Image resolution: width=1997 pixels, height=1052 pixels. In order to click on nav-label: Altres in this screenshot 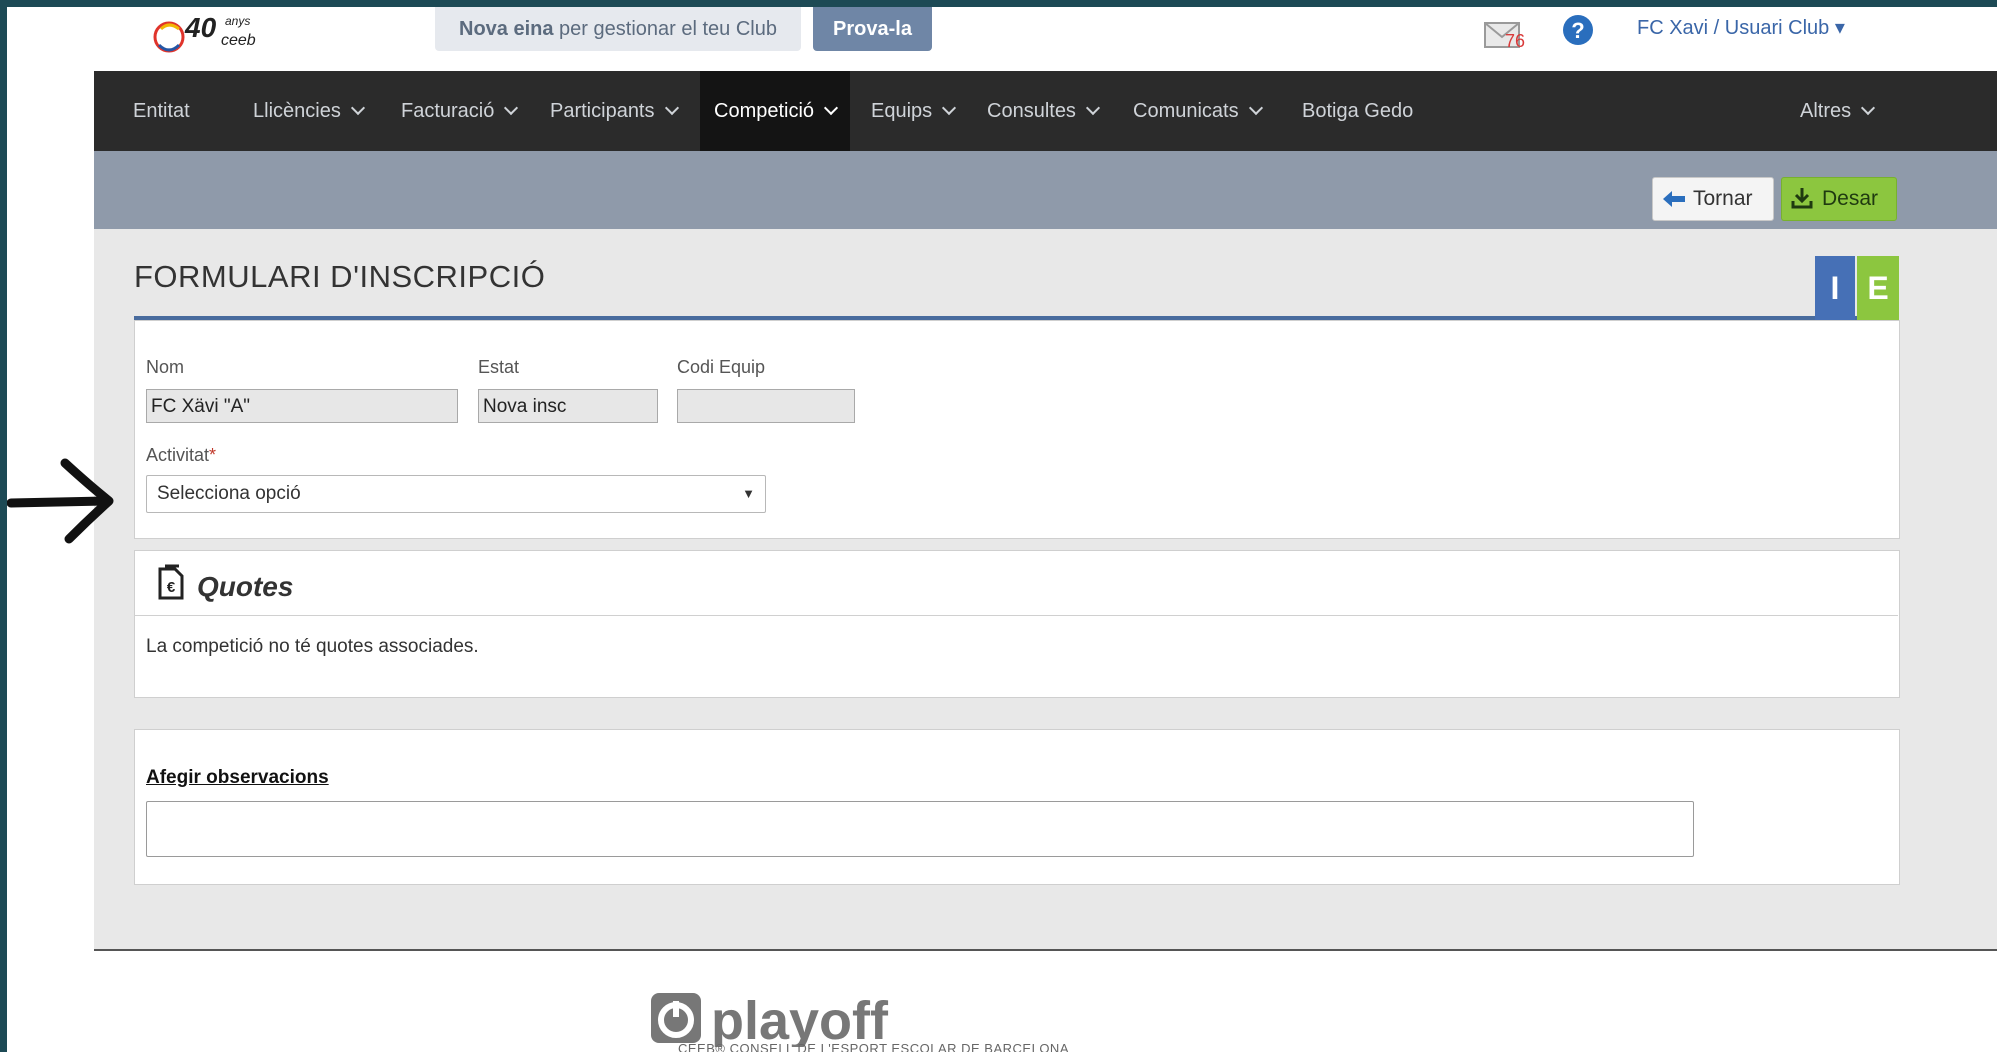, I will do `click(1826, 111)`.